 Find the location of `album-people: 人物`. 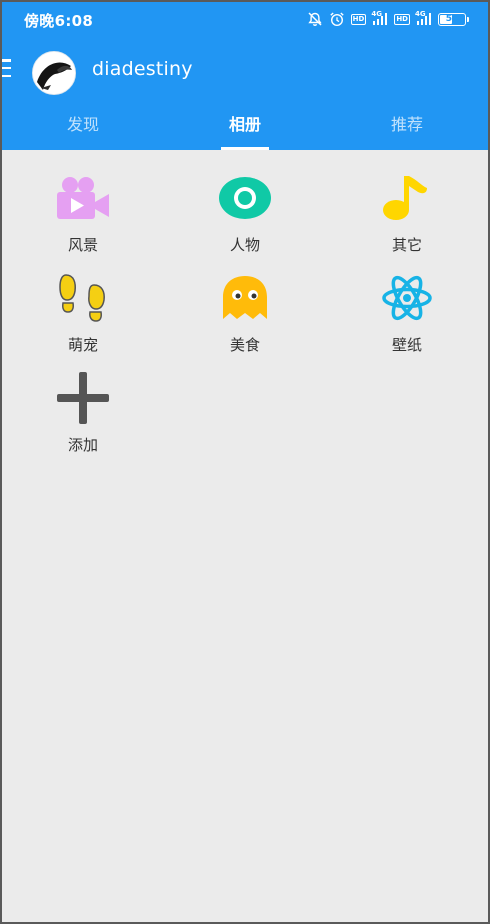

album-people: 人物 is located at coordinates (245, 220).